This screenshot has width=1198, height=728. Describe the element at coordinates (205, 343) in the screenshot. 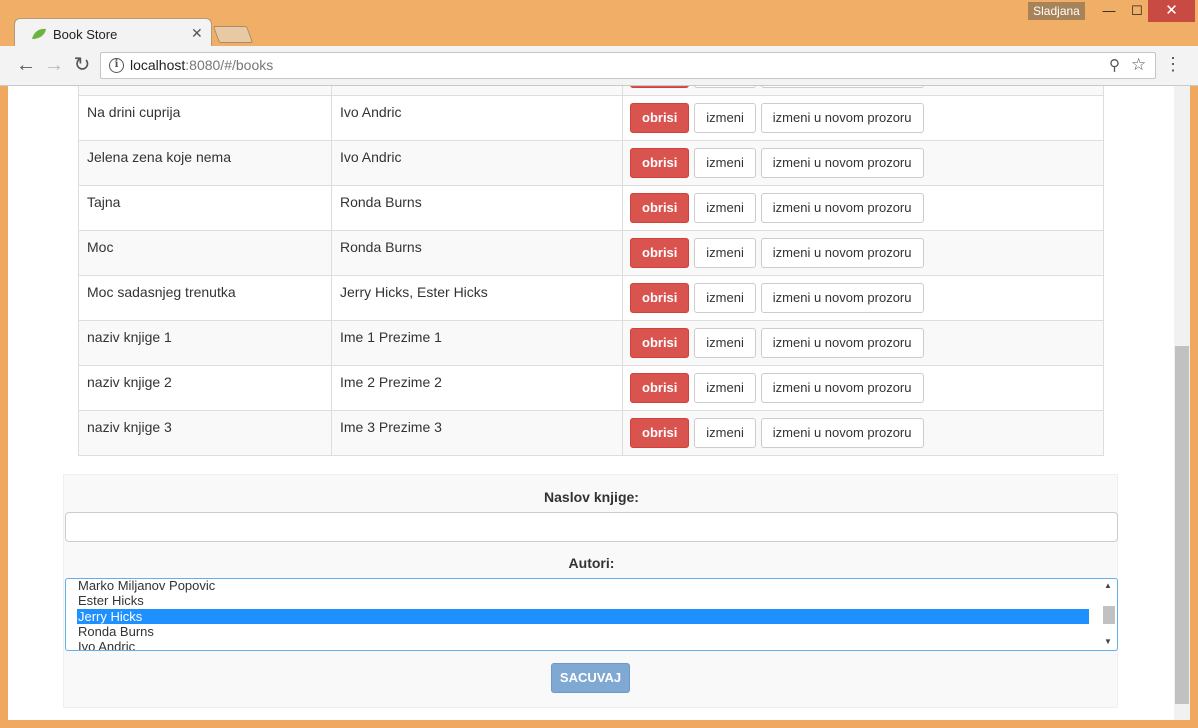

I see `book-title-cell: naziv knjige 1` at that location.